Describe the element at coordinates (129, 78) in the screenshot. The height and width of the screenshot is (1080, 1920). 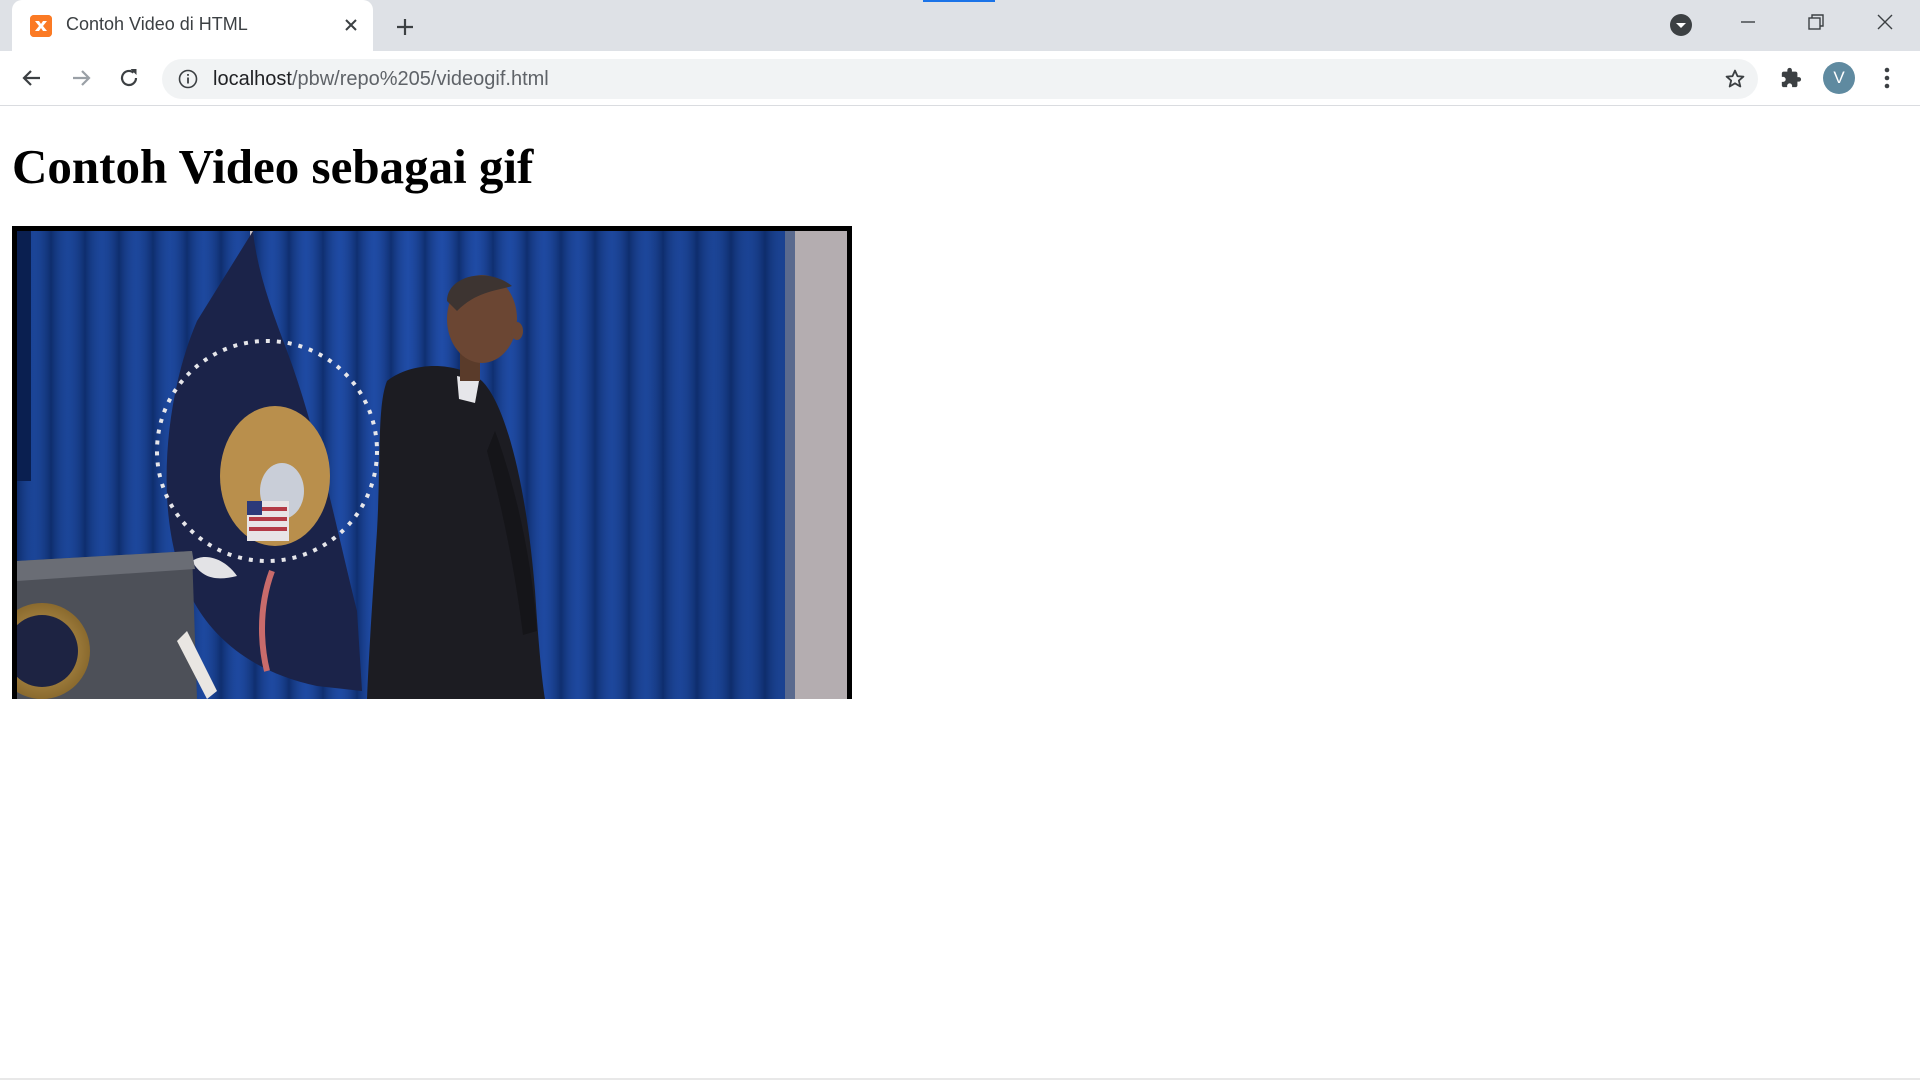
I see `reload-button` at that location.